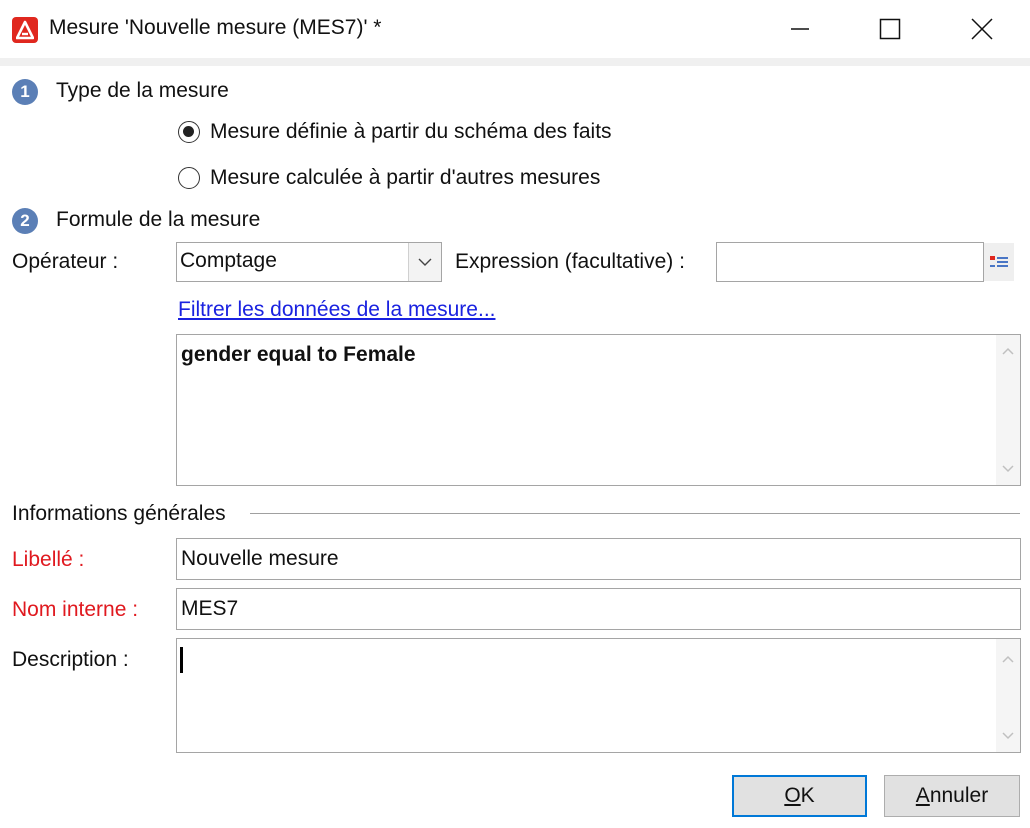 The height and width of the screenshot is (828, 1030). I want to click on title-separator, so click(515, 62).